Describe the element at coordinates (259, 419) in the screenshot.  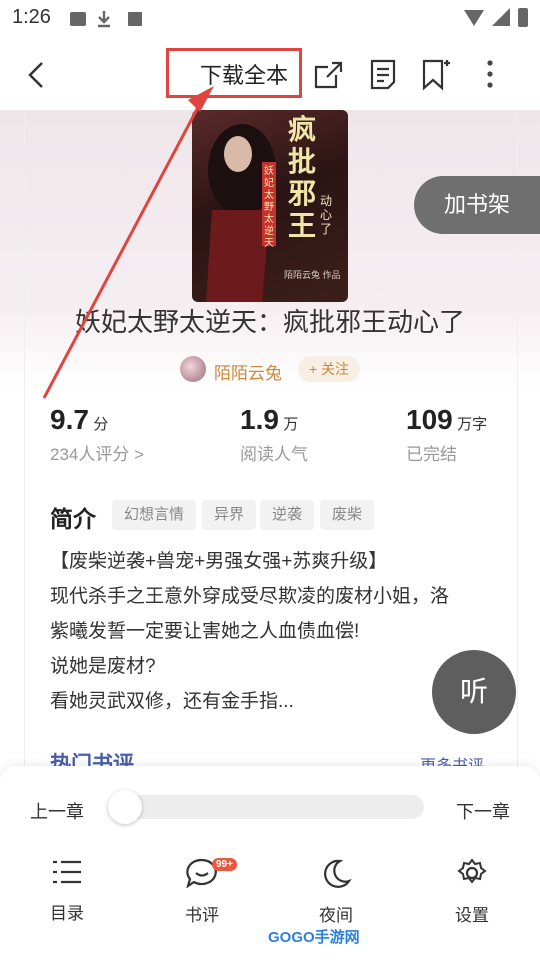
I see `popularity-value: 1.9` at that location.